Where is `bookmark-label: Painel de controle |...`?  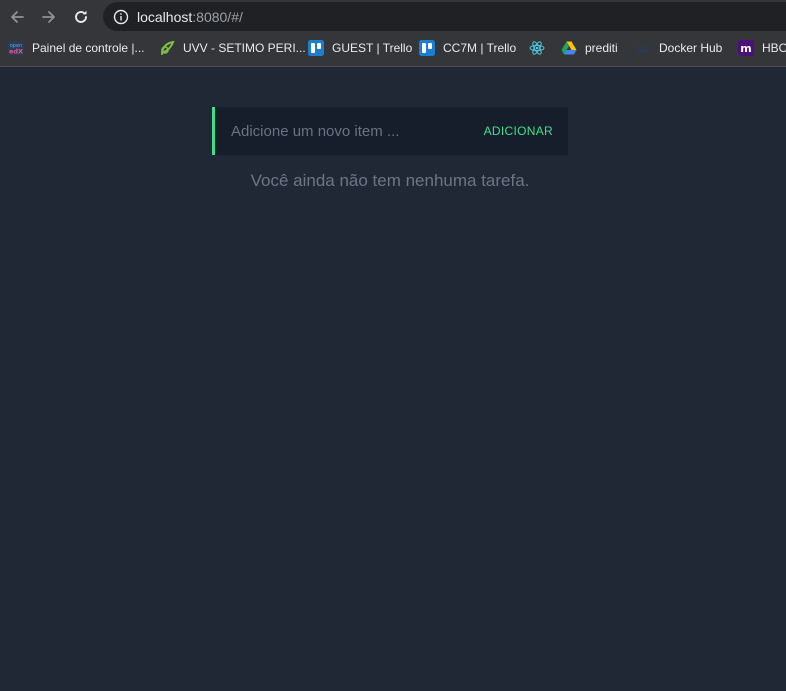
bookmark-label: Painel de controle |... is located at coordinates (88, 48).